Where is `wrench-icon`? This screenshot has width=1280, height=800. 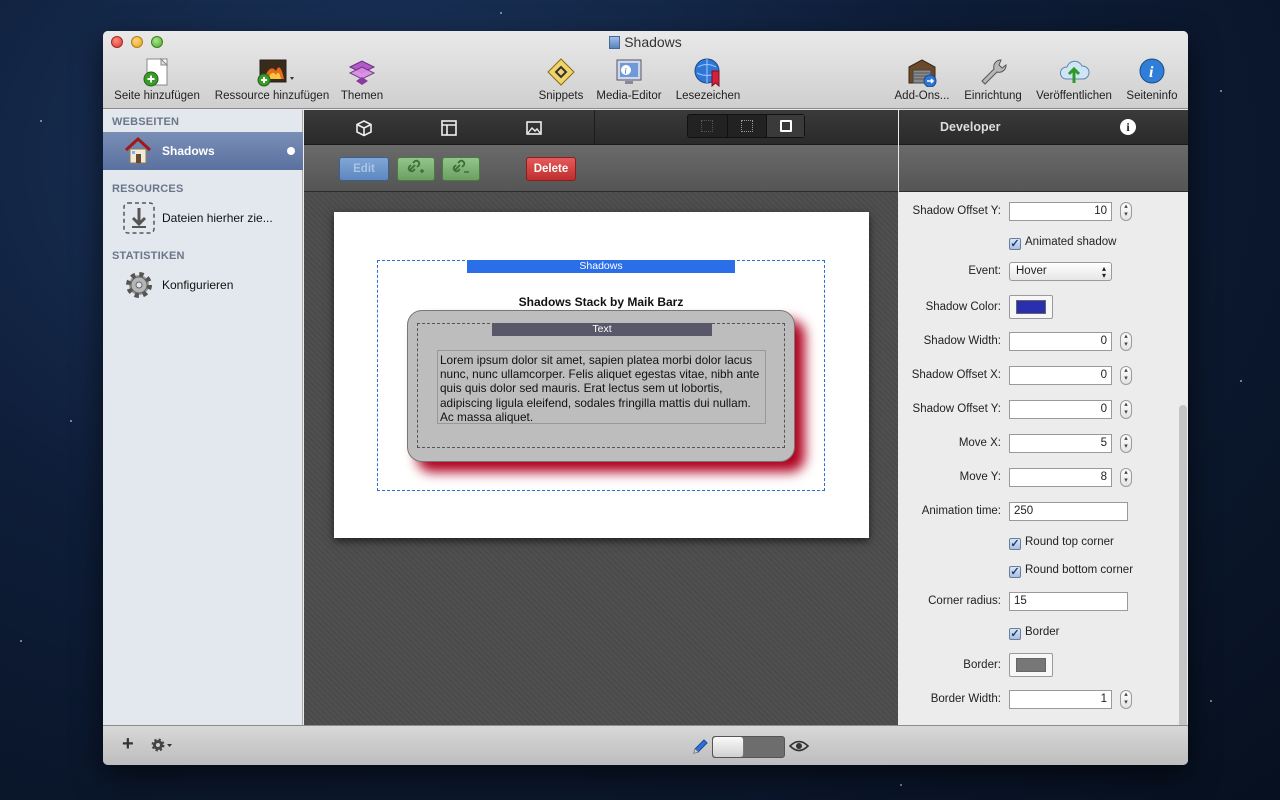
wrench-icon is located at coordinates (993, 72).